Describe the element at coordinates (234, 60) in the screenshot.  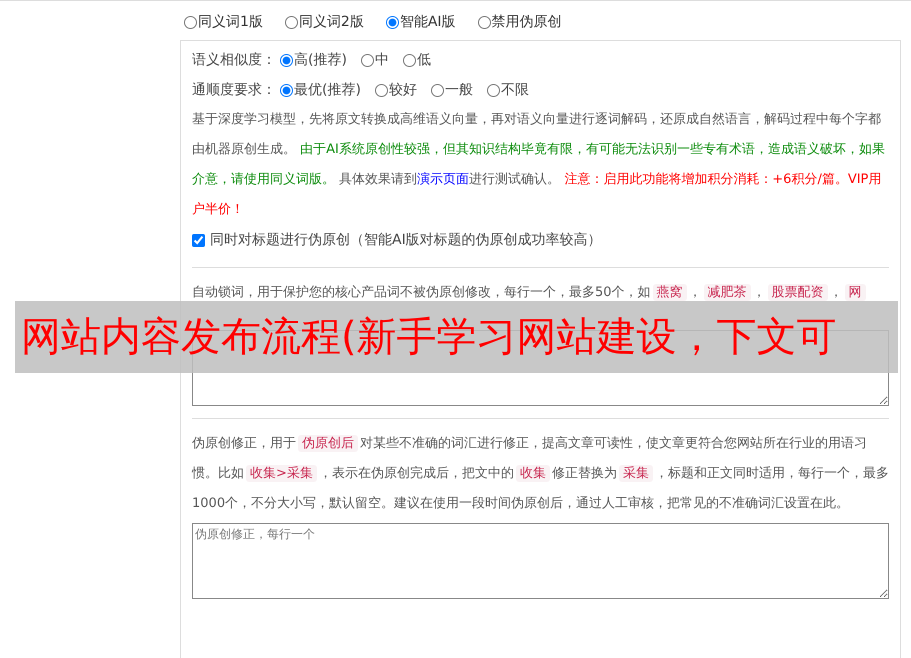
I see `setting-label: 语义相似度：` at that location.